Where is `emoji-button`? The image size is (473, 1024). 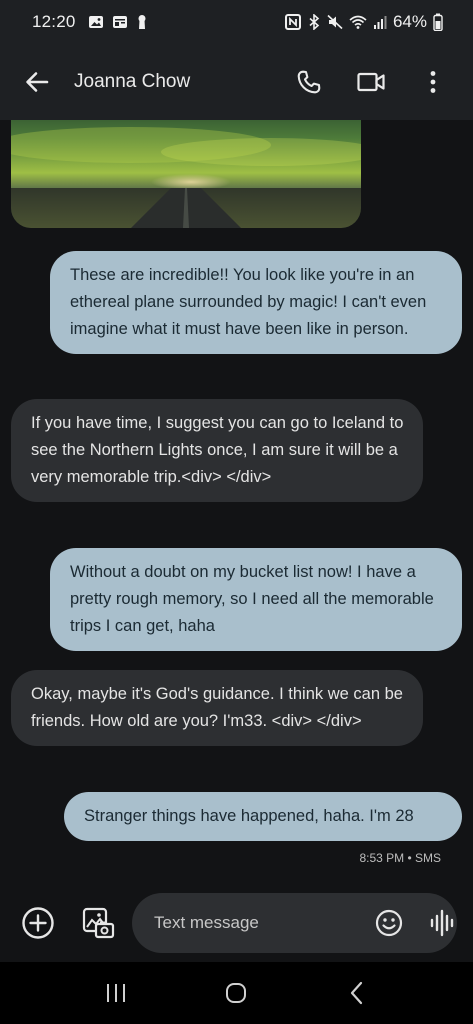
emoji-button is located at coordinates (389, 923).